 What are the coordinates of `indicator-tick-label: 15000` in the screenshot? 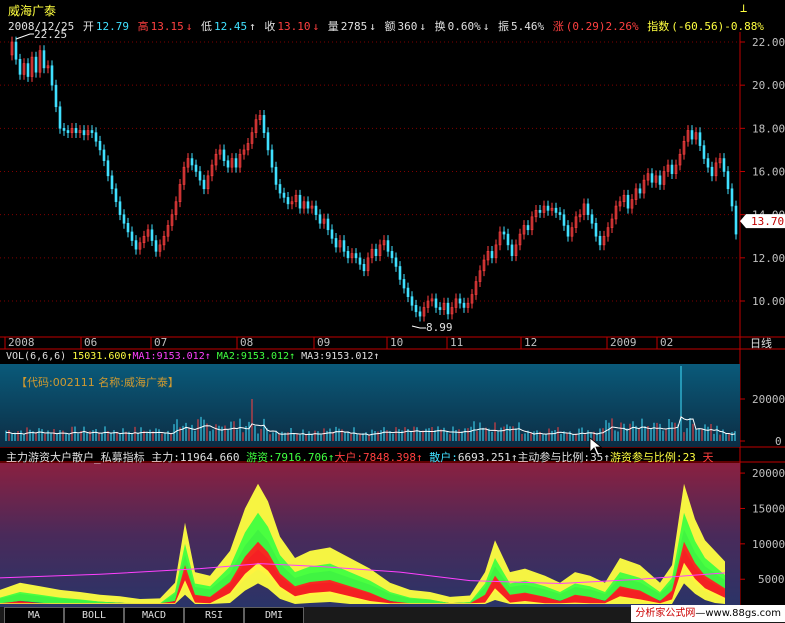 It's located at (768, 508).